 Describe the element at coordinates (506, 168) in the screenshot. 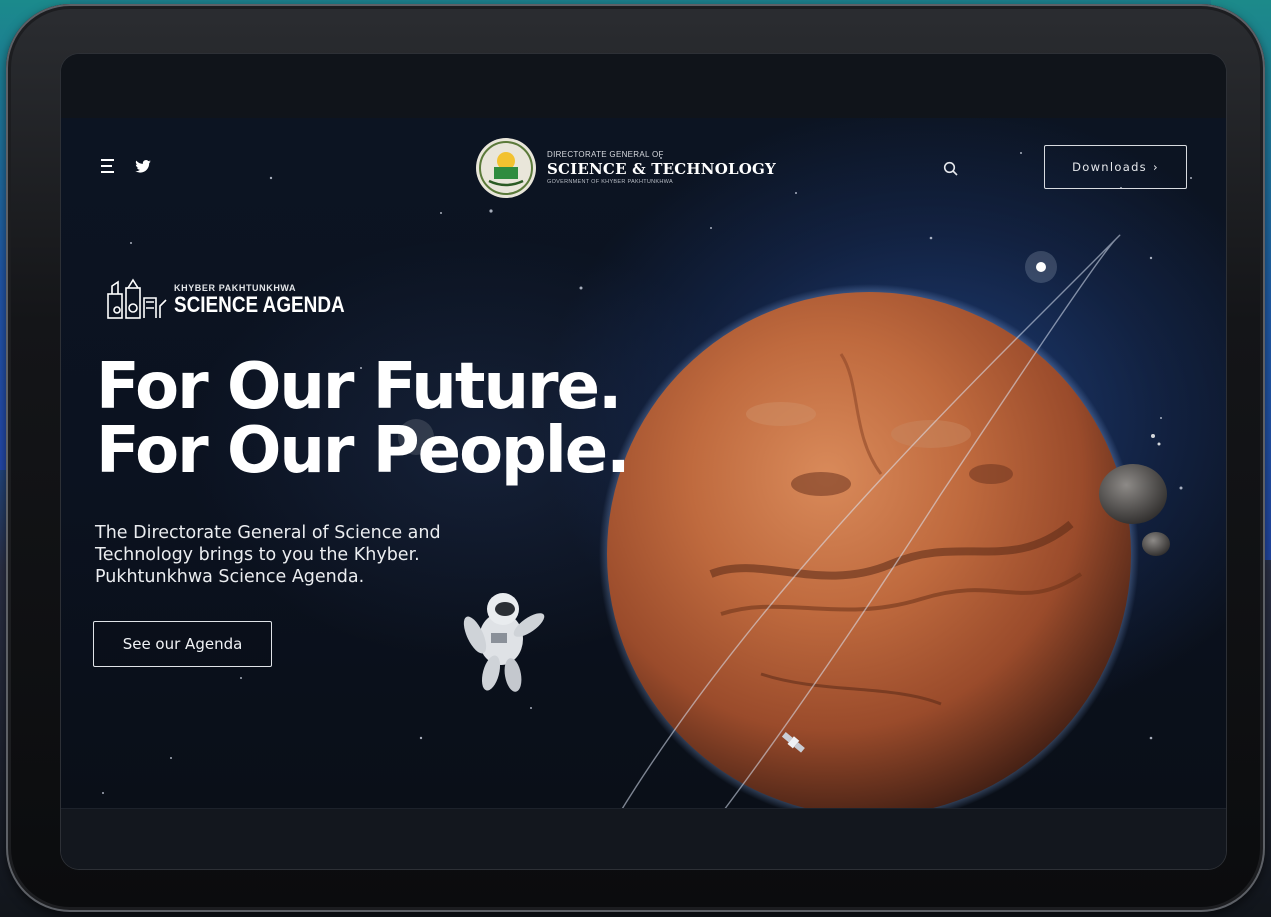

I see `directorate-emblem-icon` at that location.